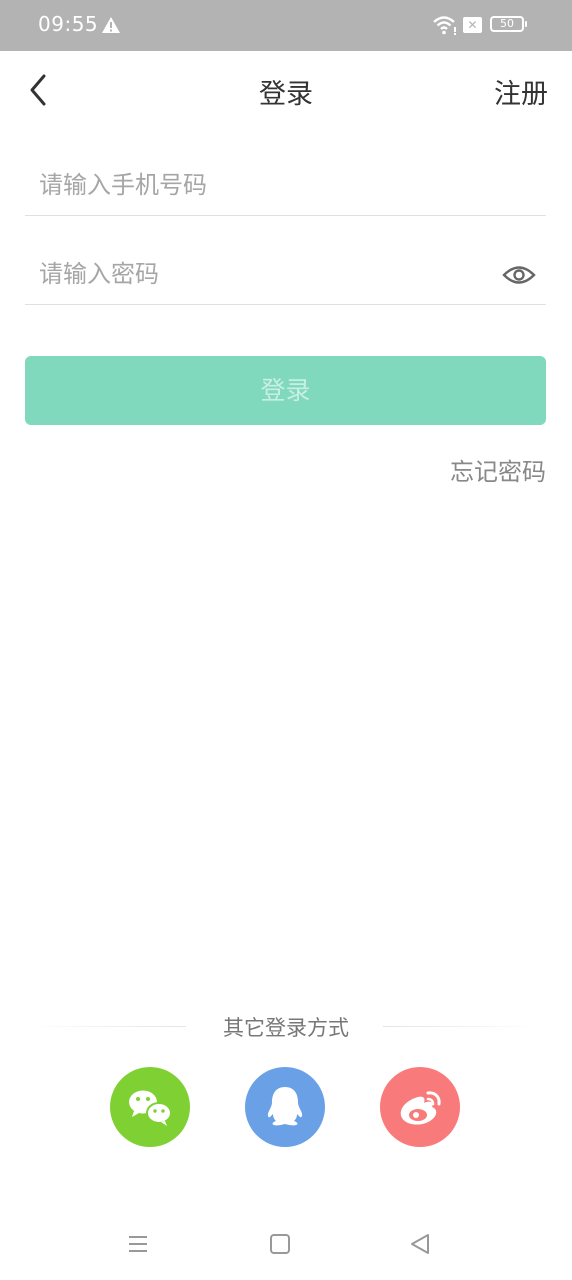 This screenshot has height=1280, width=572. What do you see at coordinates (111, 25) in the screenshot?
I see `warning-icon` at bounding box center [111, 25].